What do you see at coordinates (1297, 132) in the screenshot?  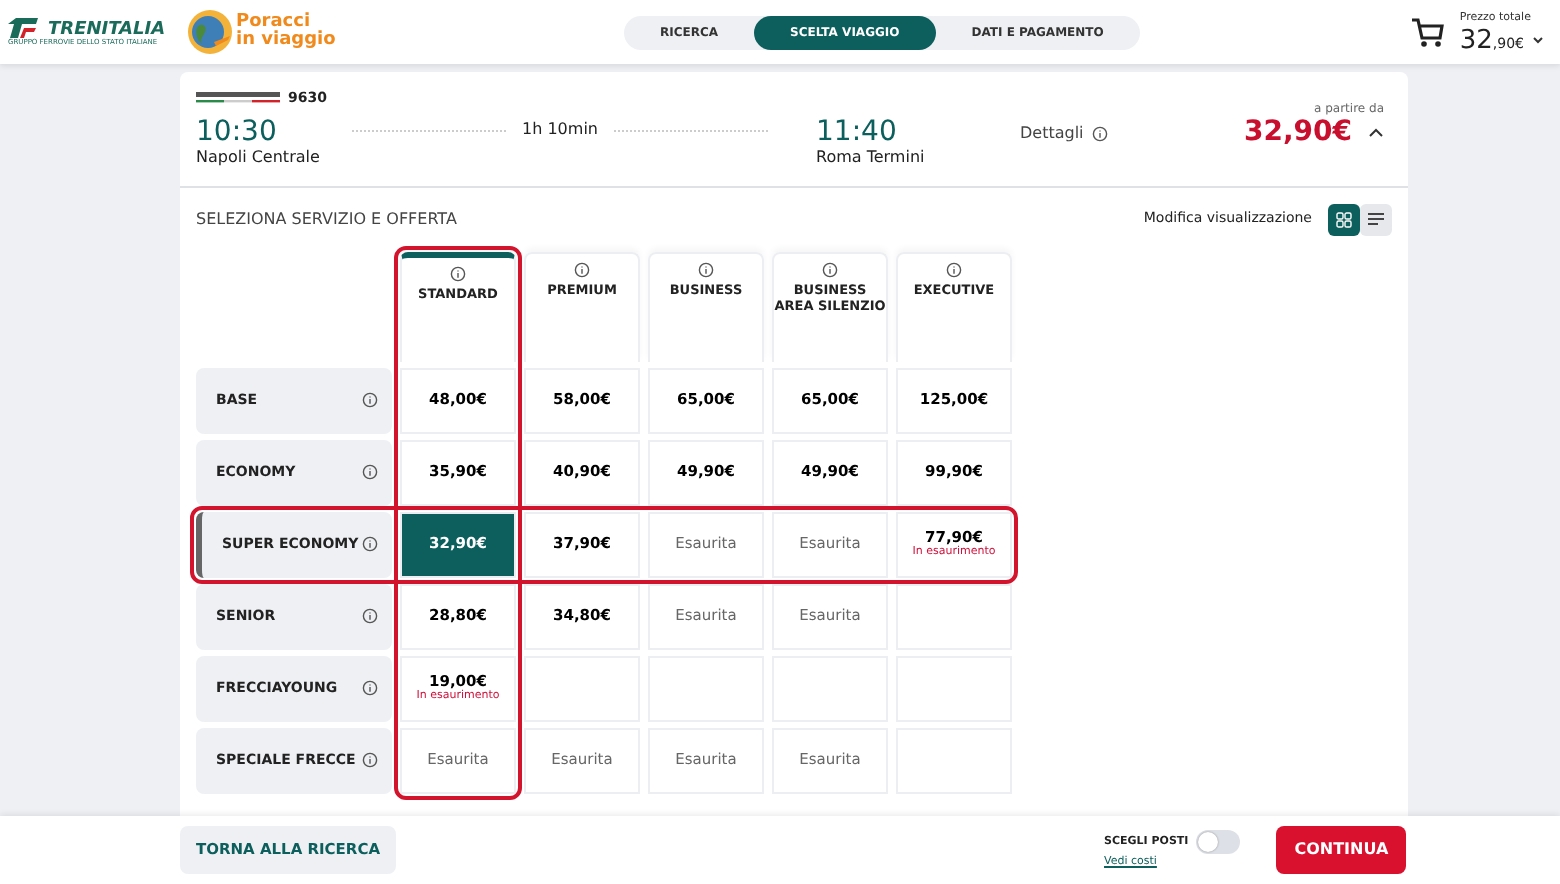 I see `starting-price: 32,90€` at bounding box center [1297, 132].